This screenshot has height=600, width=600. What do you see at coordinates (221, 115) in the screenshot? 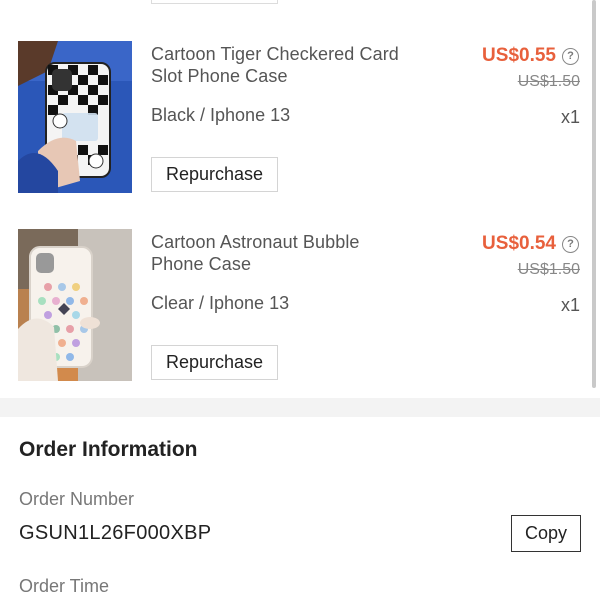
I see `product-variant: Black / Iphone 13` at bounding box center [221, 115].